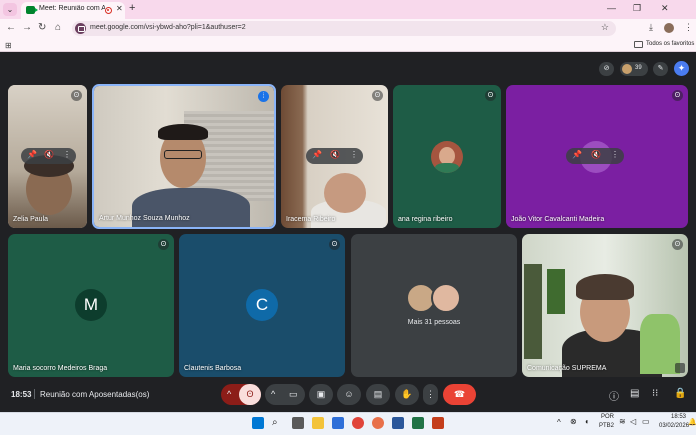 This screenshot has height=435, width=696. What do you see at coordinates (678, 417) in the screenshot?
I see `clock-time: 18:53` at bounding box center [678, 417].